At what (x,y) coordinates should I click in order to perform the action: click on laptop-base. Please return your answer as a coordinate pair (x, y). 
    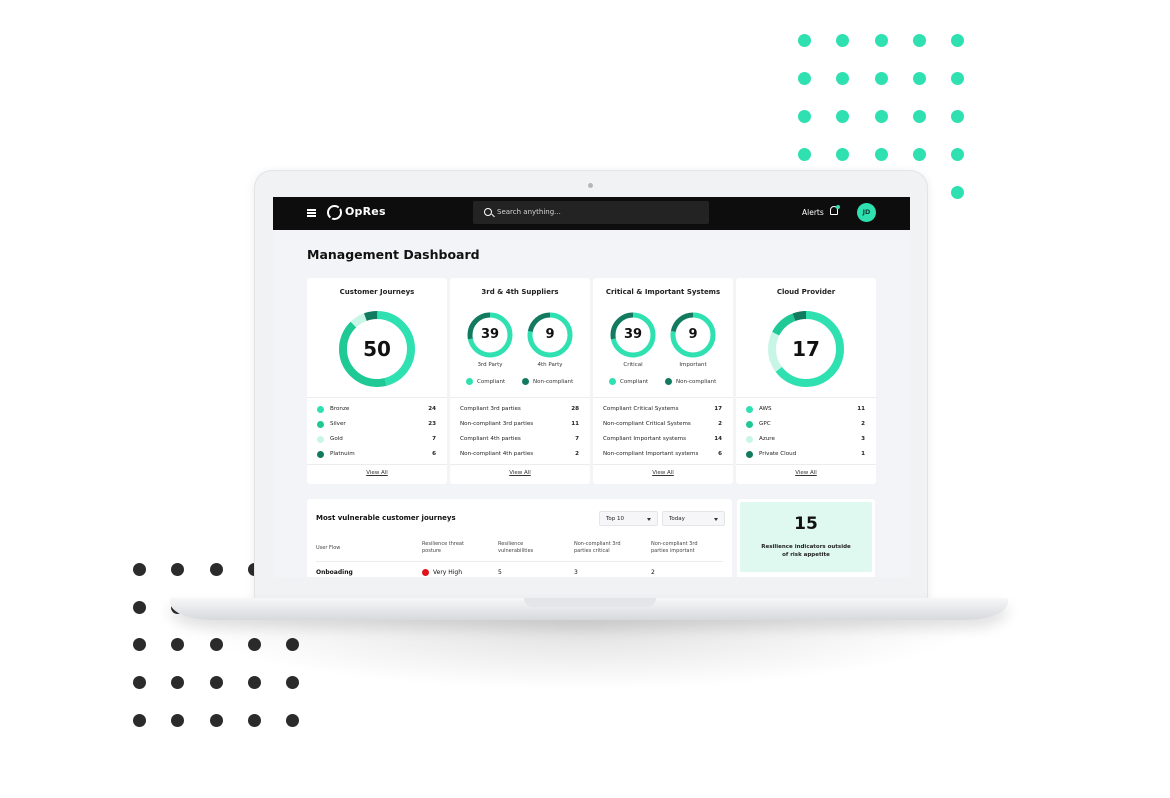
    Looking at the image, I should click on (589, 609).